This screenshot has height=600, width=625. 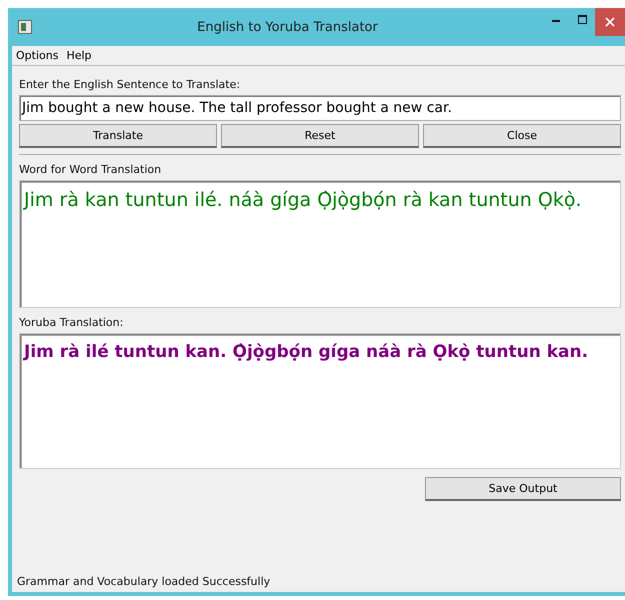 I want to click on menu-item: Options, so click(x=37, y=55).